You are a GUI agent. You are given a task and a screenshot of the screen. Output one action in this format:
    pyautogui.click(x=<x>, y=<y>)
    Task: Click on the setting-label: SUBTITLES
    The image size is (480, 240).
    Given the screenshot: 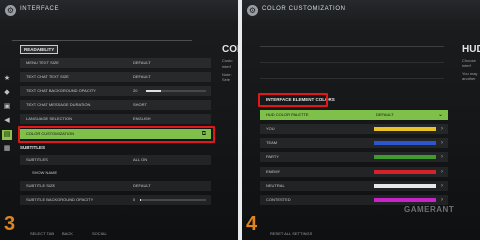 What is the action you would take?
    pyautogui.click(x=37, y=159)
    